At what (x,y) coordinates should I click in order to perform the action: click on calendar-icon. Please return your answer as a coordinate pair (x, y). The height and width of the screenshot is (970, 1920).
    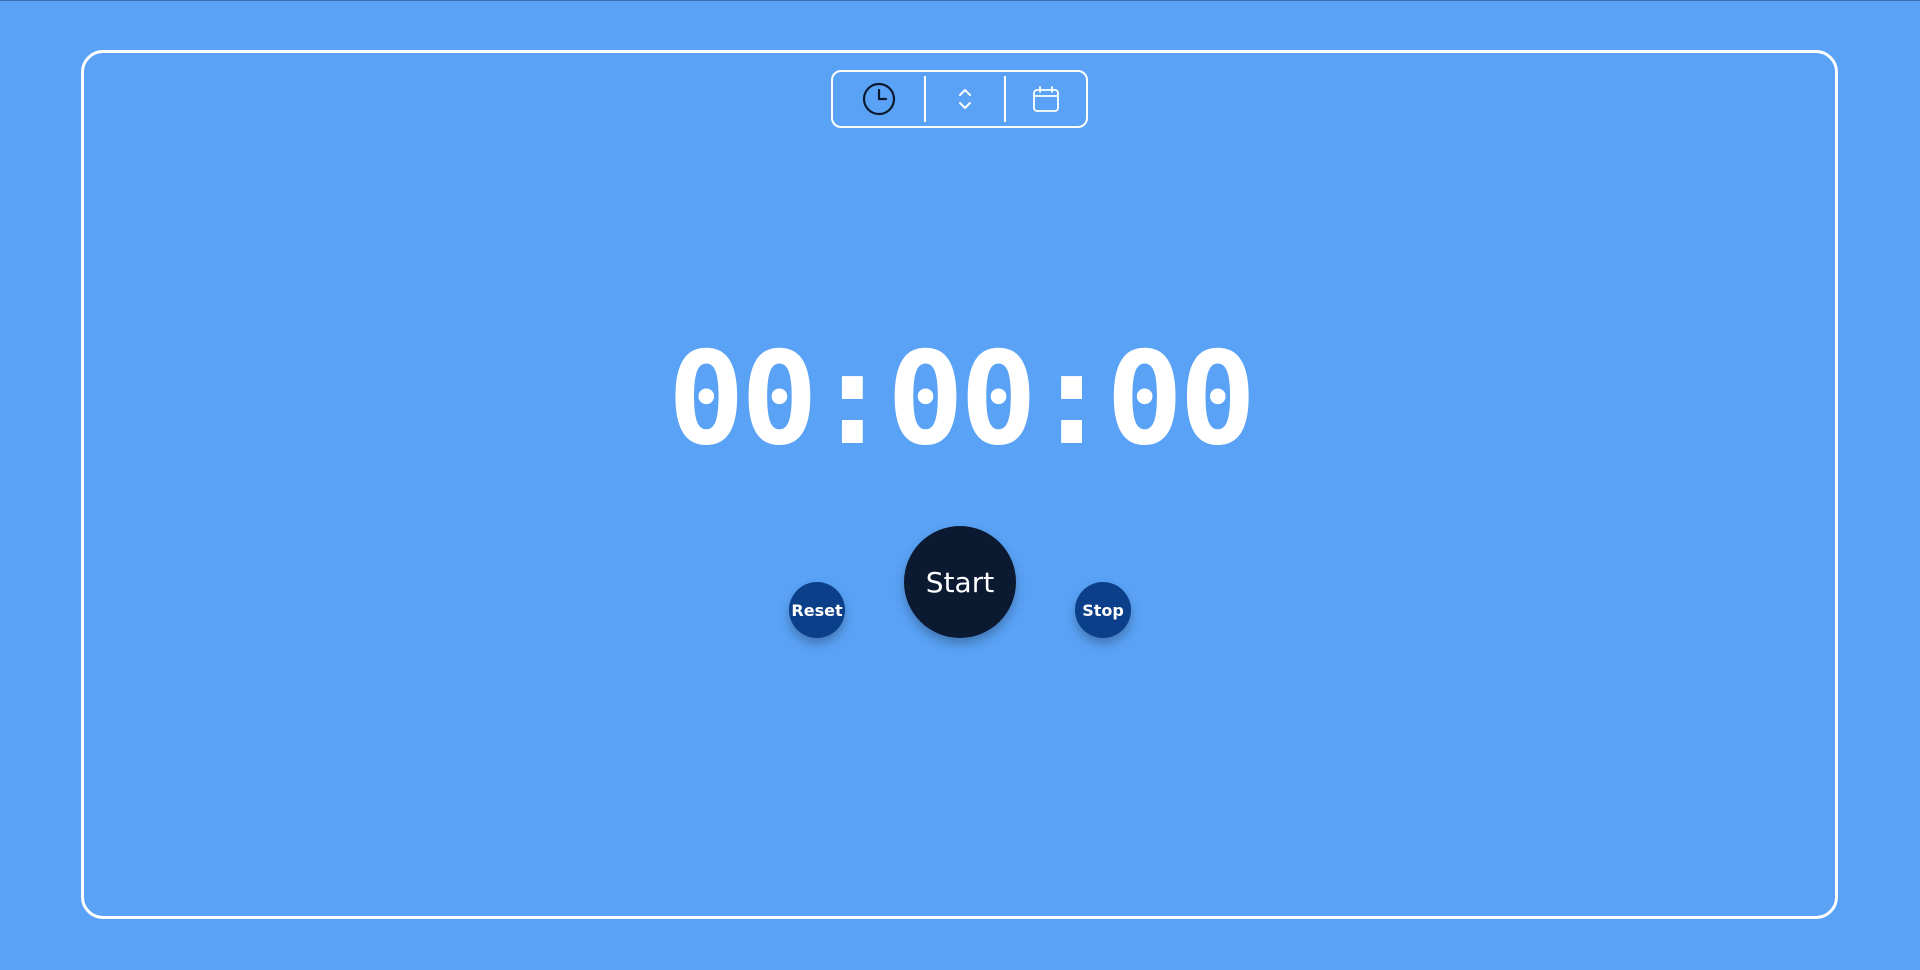
    Looking at the image, I should click on (1046, 99).